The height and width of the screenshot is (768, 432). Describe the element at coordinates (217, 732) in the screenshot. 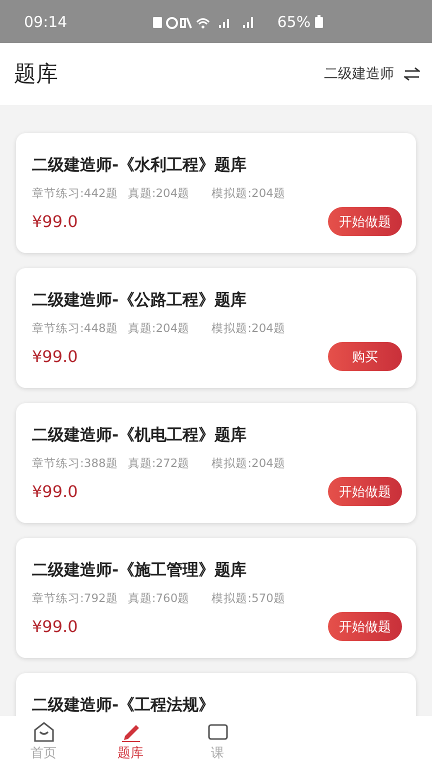

I see `screen-icon` at that location.